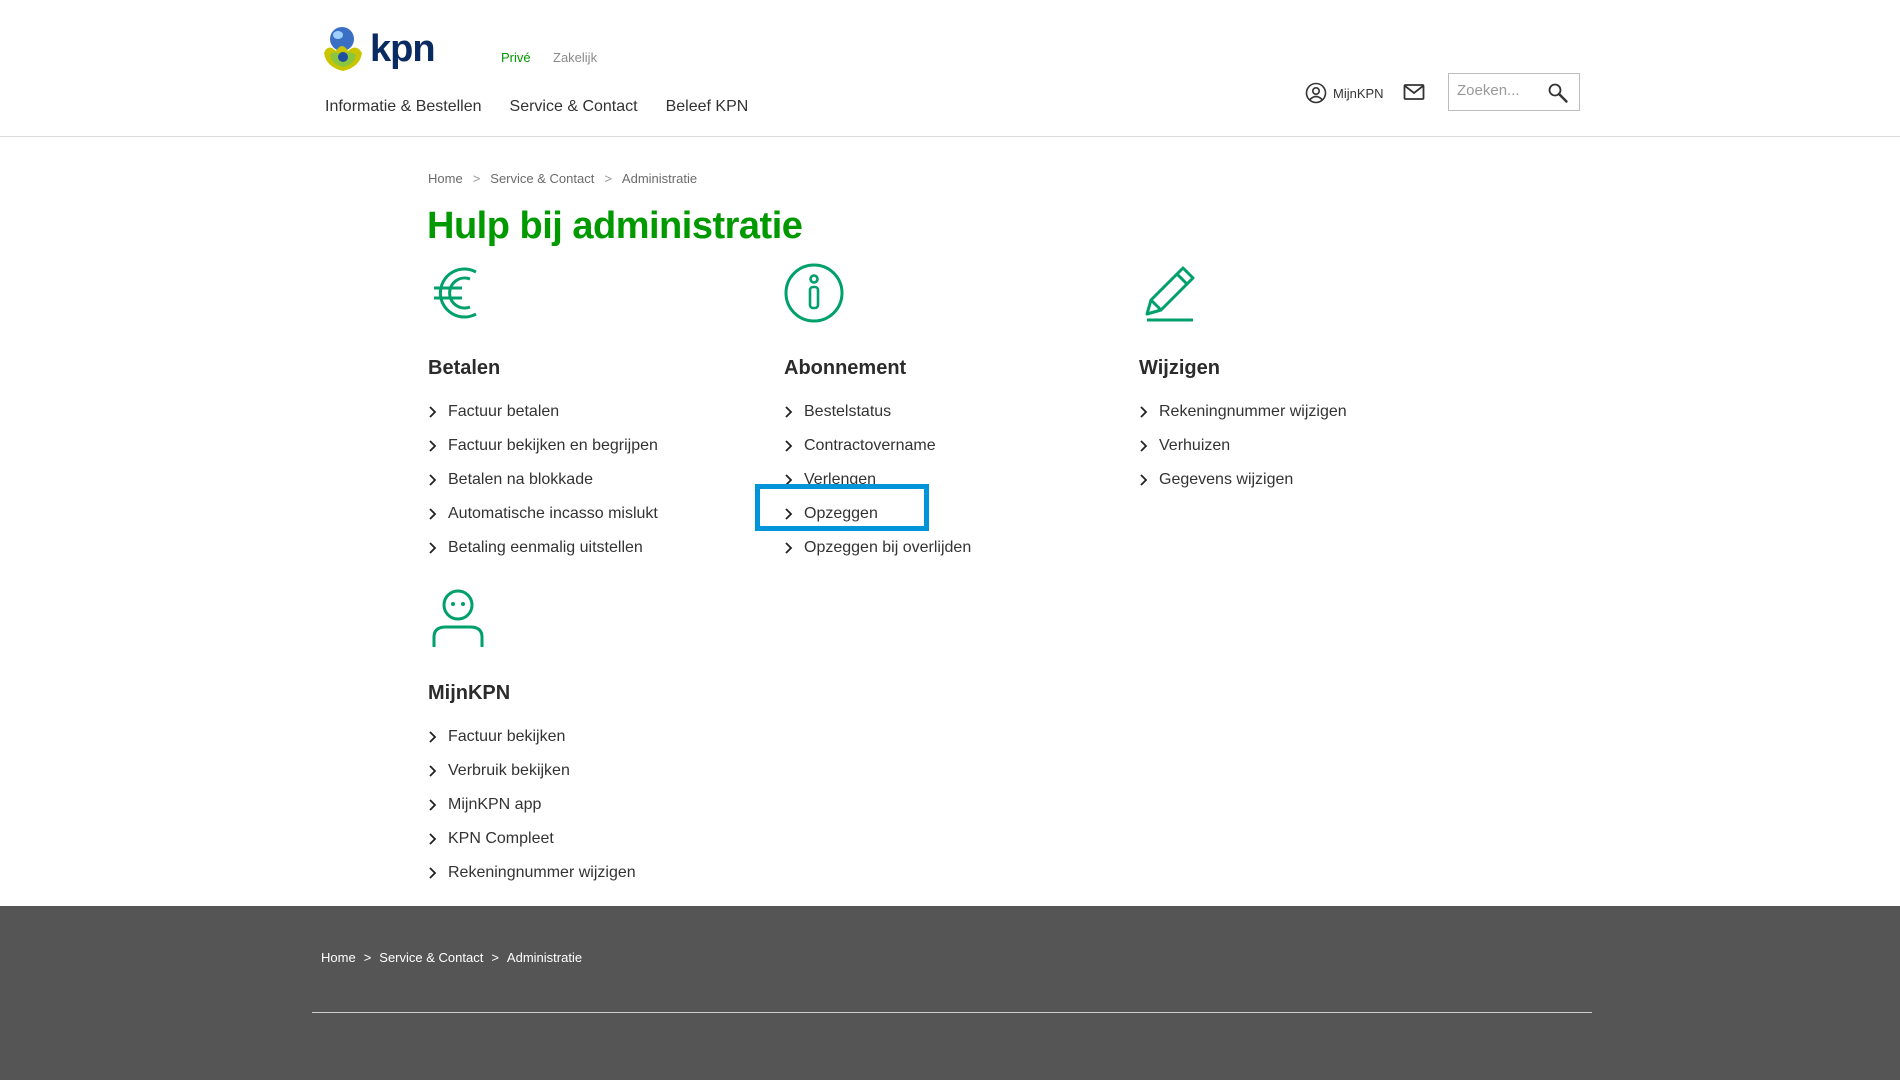  I want to click on column-title-abonnement: Abonnement, so click(845, 368).